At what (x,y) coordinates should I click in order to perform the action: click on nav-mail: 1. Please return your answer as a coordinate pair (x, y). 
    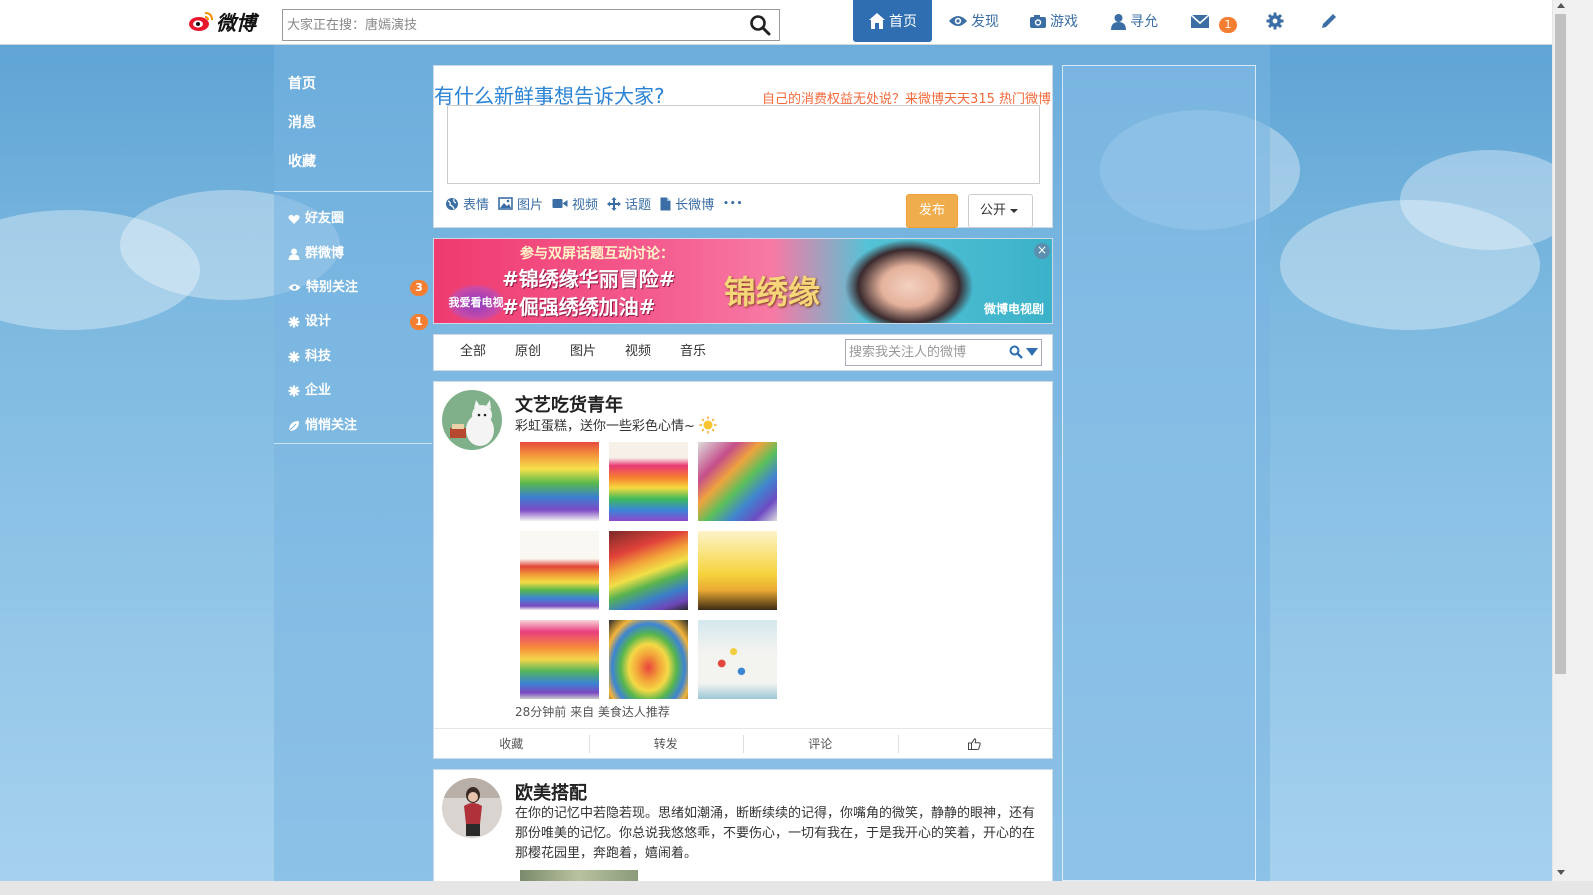
    Looking at the image, I should click on (1213, 21).